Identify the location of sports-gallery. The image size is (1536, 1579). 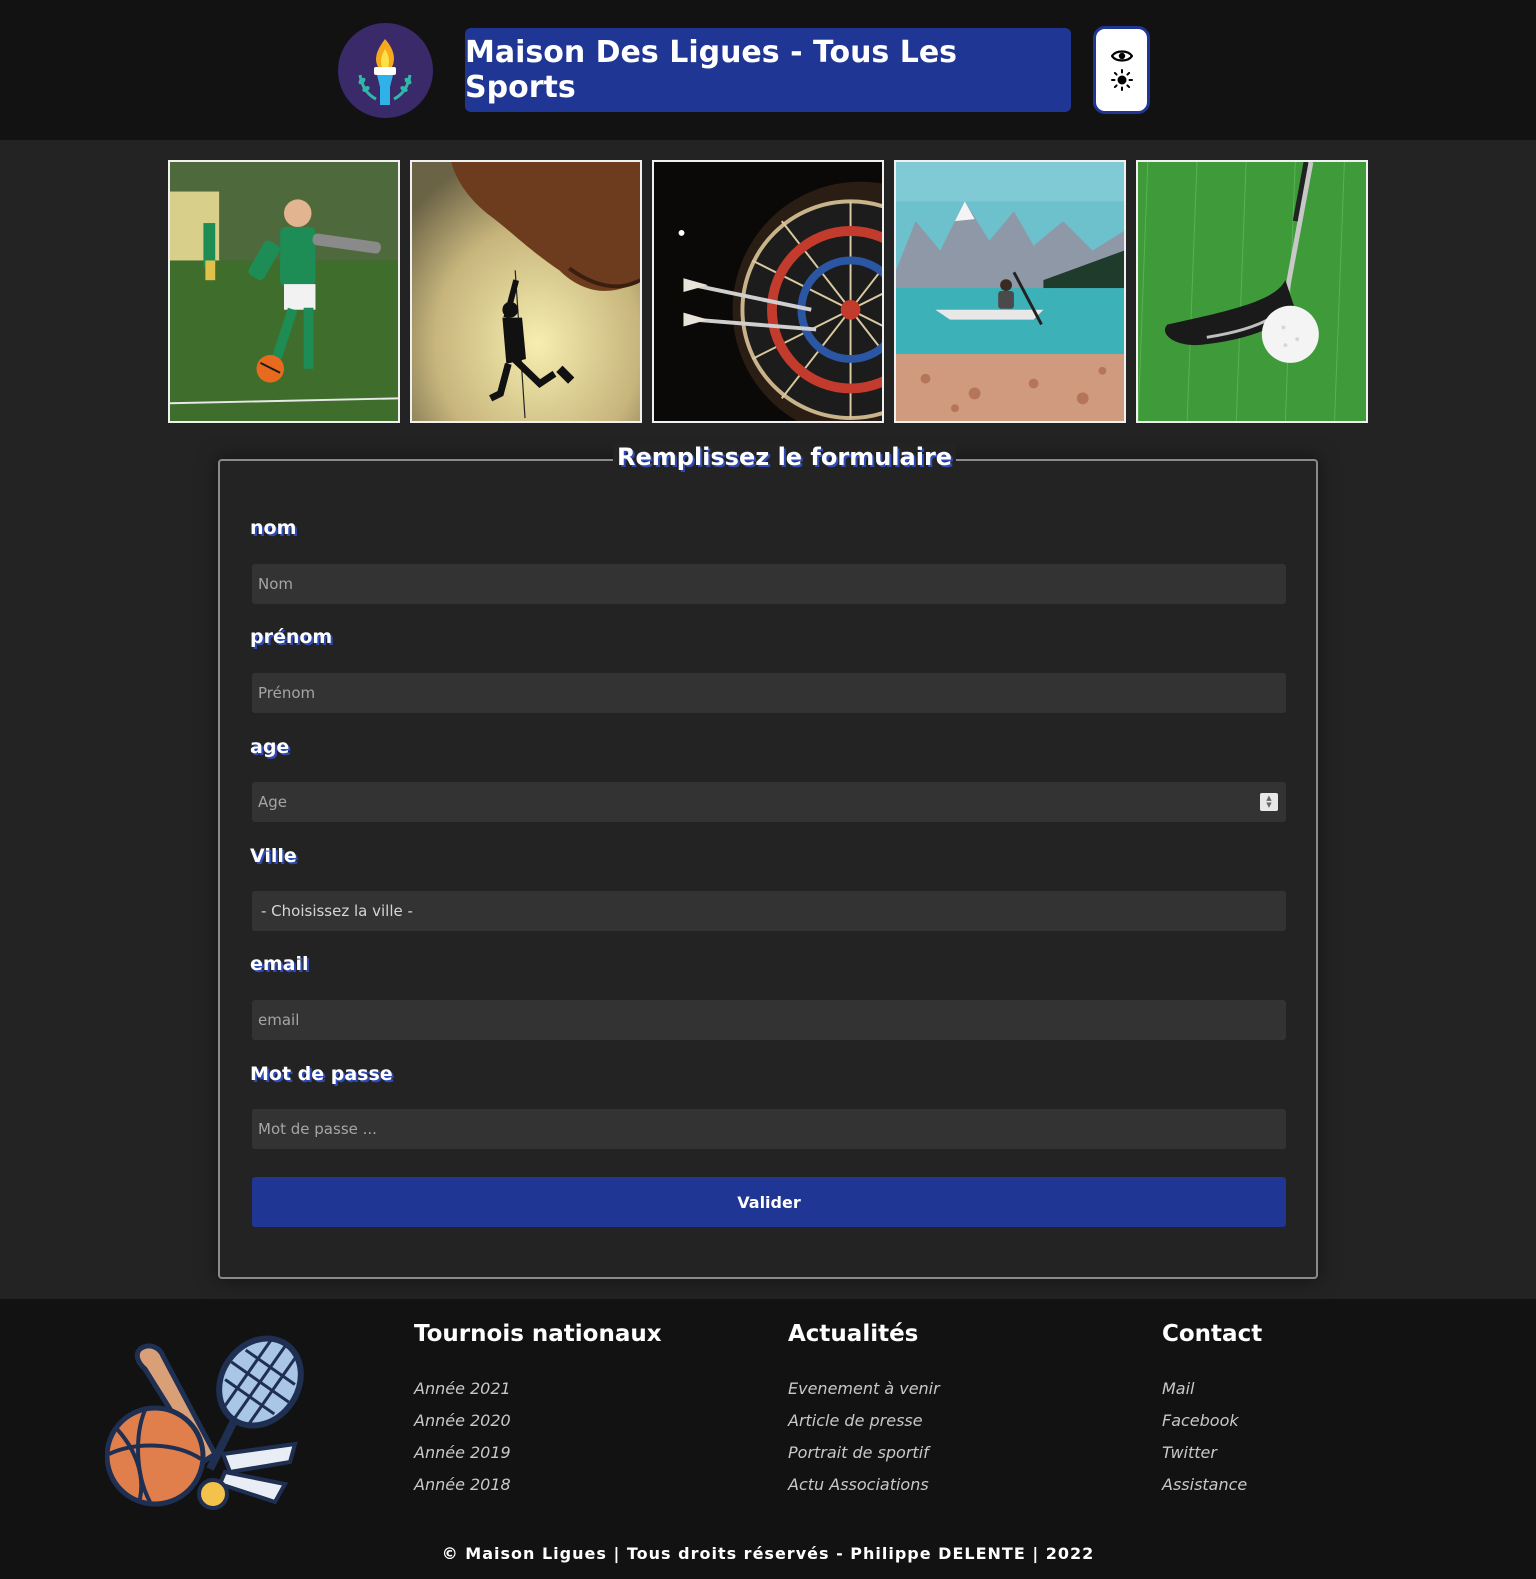
(768, 291).